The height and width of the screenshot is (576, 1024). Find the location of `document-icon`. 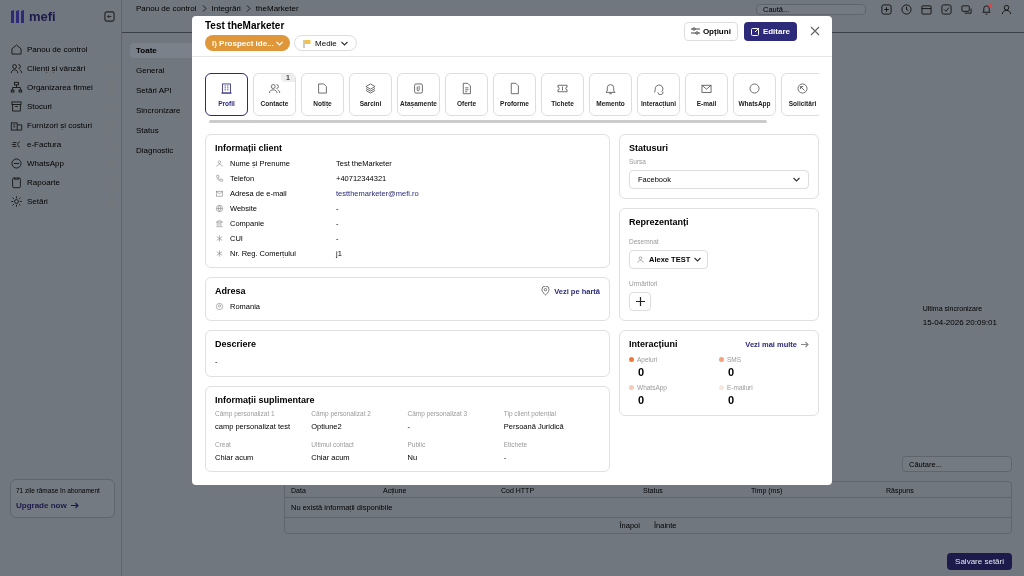

document-icon is located at coordinates (466, 88).